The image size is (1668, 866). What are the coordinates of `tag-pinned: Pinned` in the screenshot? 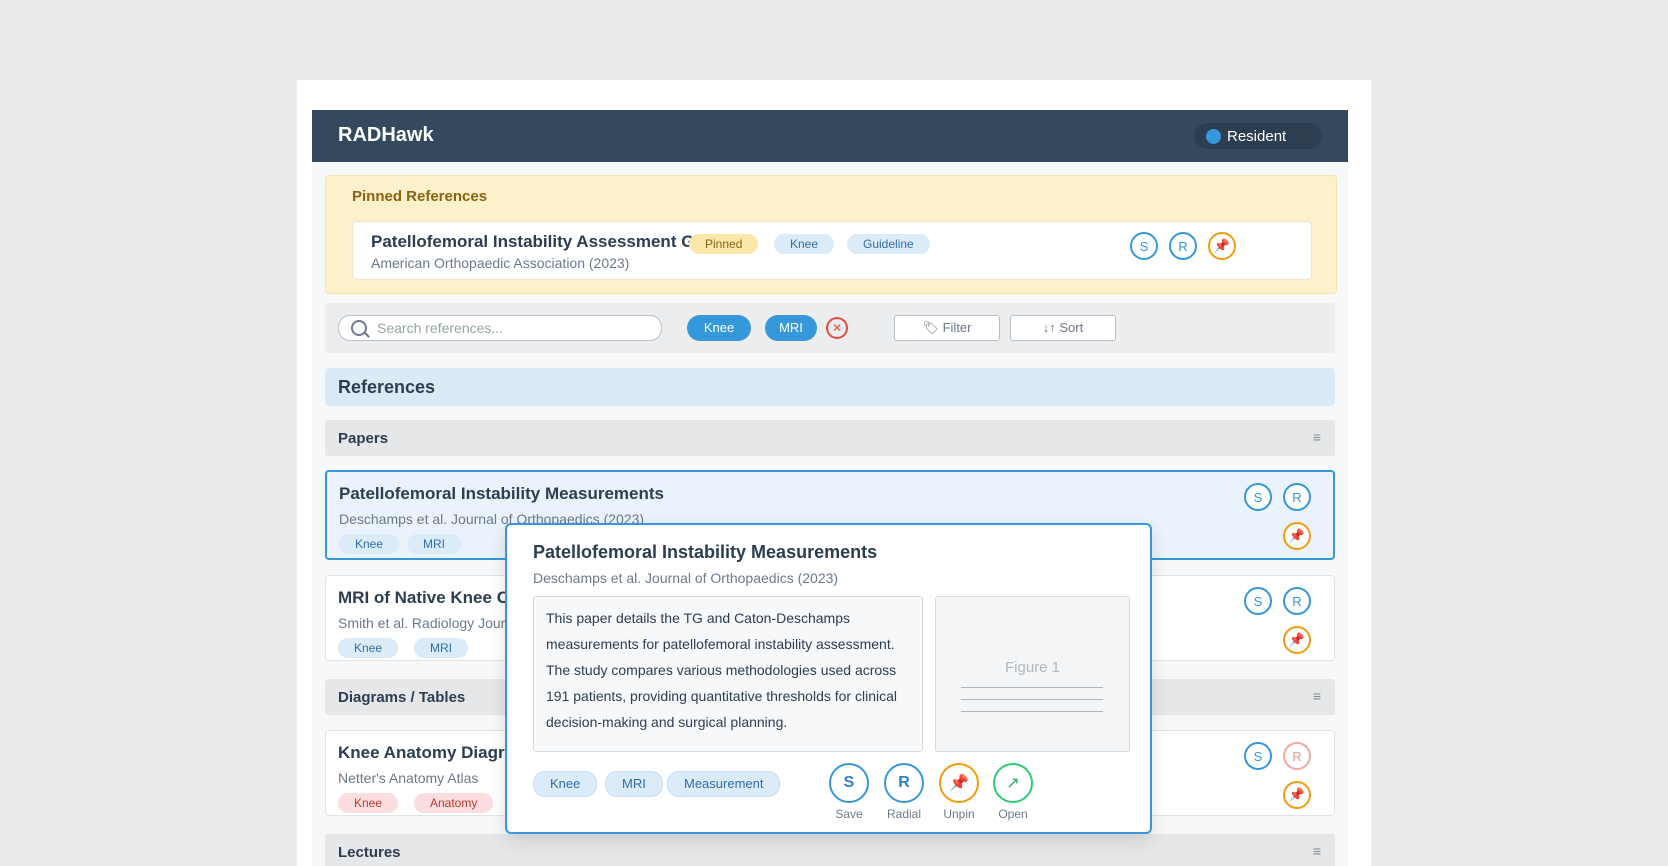 It's located at (724, 244).